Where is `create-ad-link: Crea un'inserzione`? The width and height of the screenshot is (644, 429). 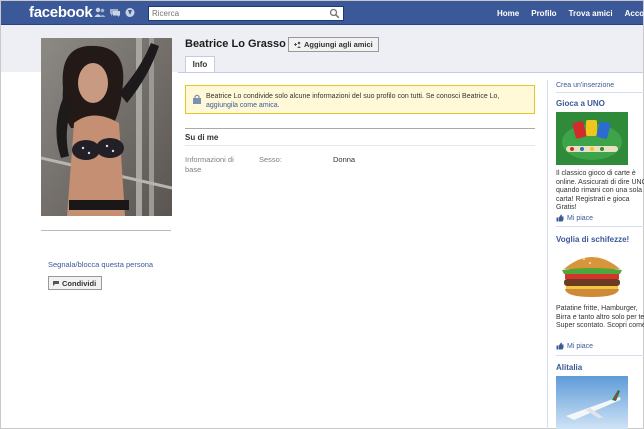 create-ad-link: Crea un'inserzione is located at coordinates (585, 85).